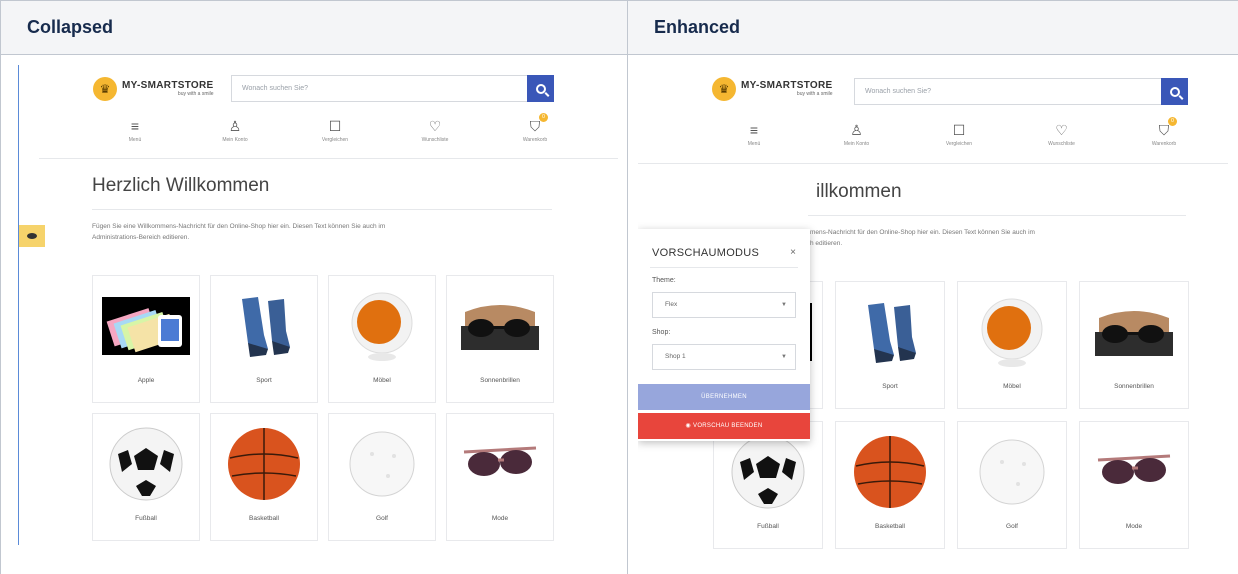 The height and width of the screenshot is (574, 1238). I want to click on end-preview-button: ◉ VORSCHAU BEENDEN, so click(724, 426).